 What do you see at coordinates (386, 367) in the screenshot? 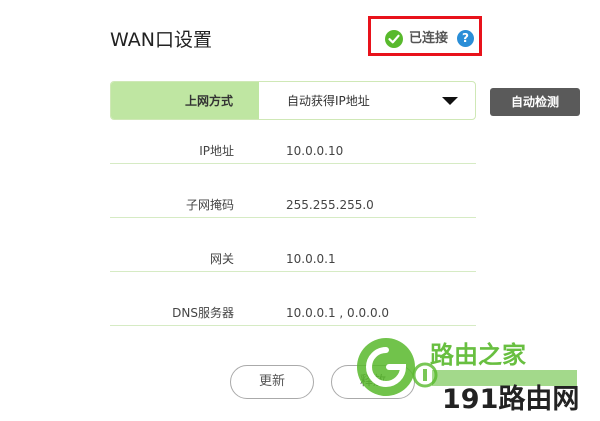
I see `watermark-logo-icon` at bounding box center [386, 367].